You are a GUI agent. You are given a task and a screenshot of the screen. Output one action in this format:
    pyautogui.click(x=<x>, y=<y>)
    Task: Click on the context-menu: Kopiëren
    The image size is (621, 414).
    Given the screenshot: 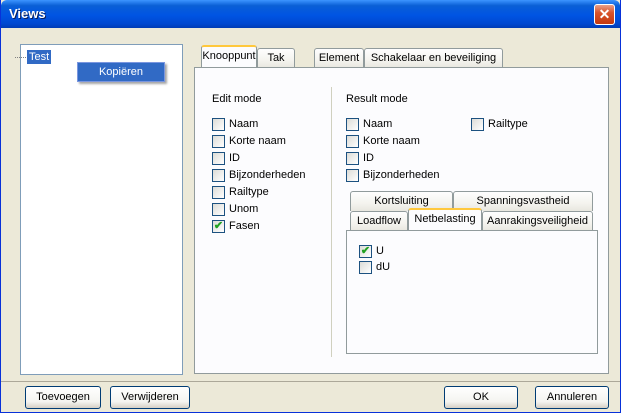 What is the action you would take?
    pyautogui.click(x=121, y=72)
    